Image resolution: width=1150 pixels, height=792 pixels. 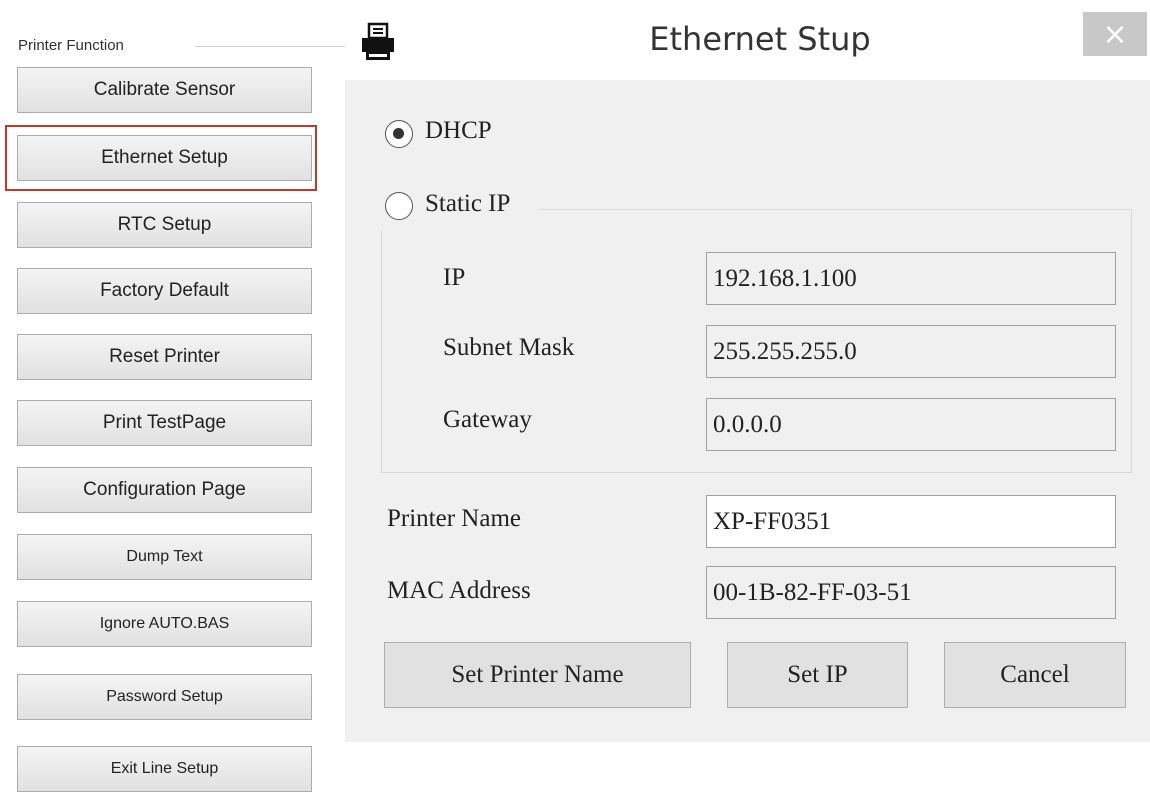 I want to click on rtc-setup-button: RTC Setup, so click(x=164, y=225).